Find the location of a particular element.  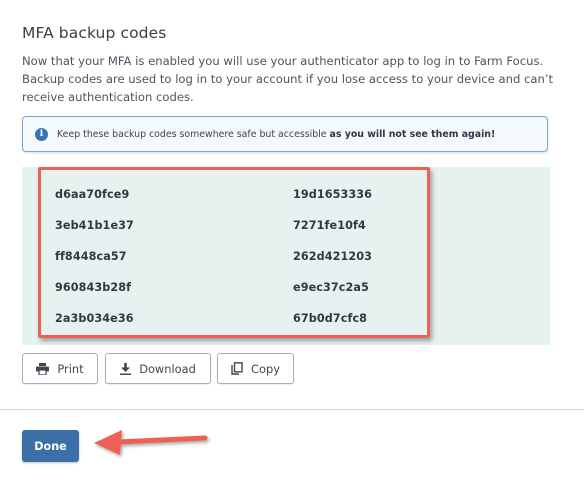

copy-icon is located at coordinates (237, 368).